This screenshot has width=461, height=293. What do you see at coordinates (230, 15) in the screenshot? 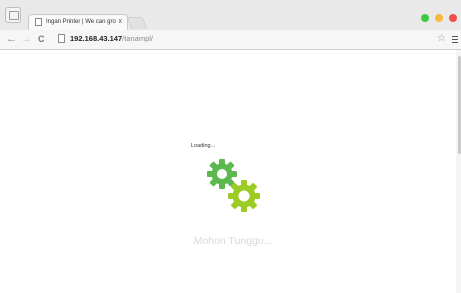
I see `tab-strip: Ingan Printer | We can grow x` at bounding box center [230, 15].